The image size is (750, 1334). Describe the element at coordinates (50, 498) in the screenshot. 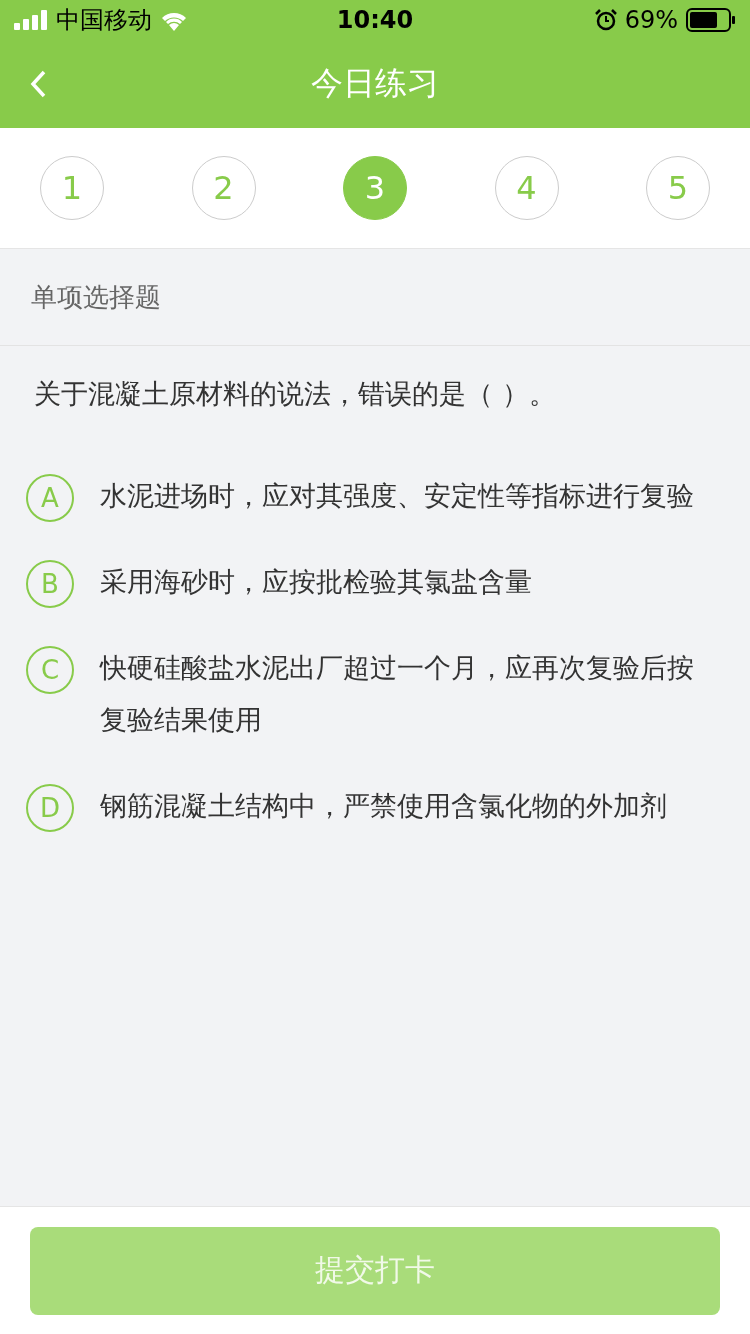

I see `option-letter: A` at that location.